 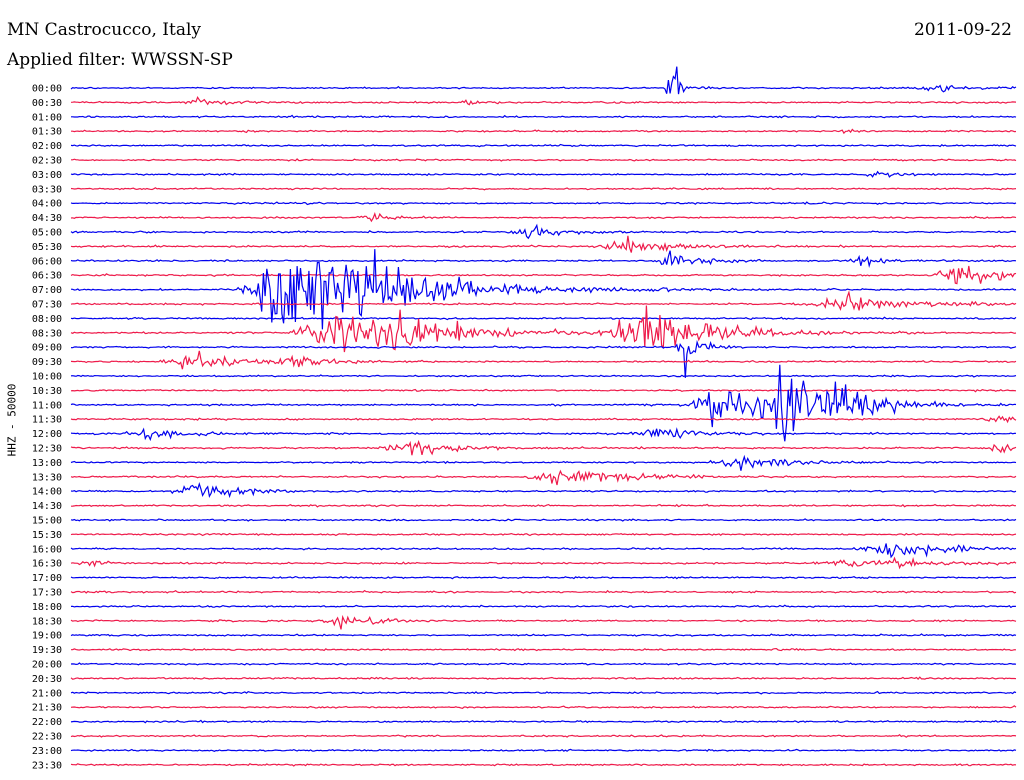 I want to click on row-tick-label: 20:00, so click(x=47, y=665).